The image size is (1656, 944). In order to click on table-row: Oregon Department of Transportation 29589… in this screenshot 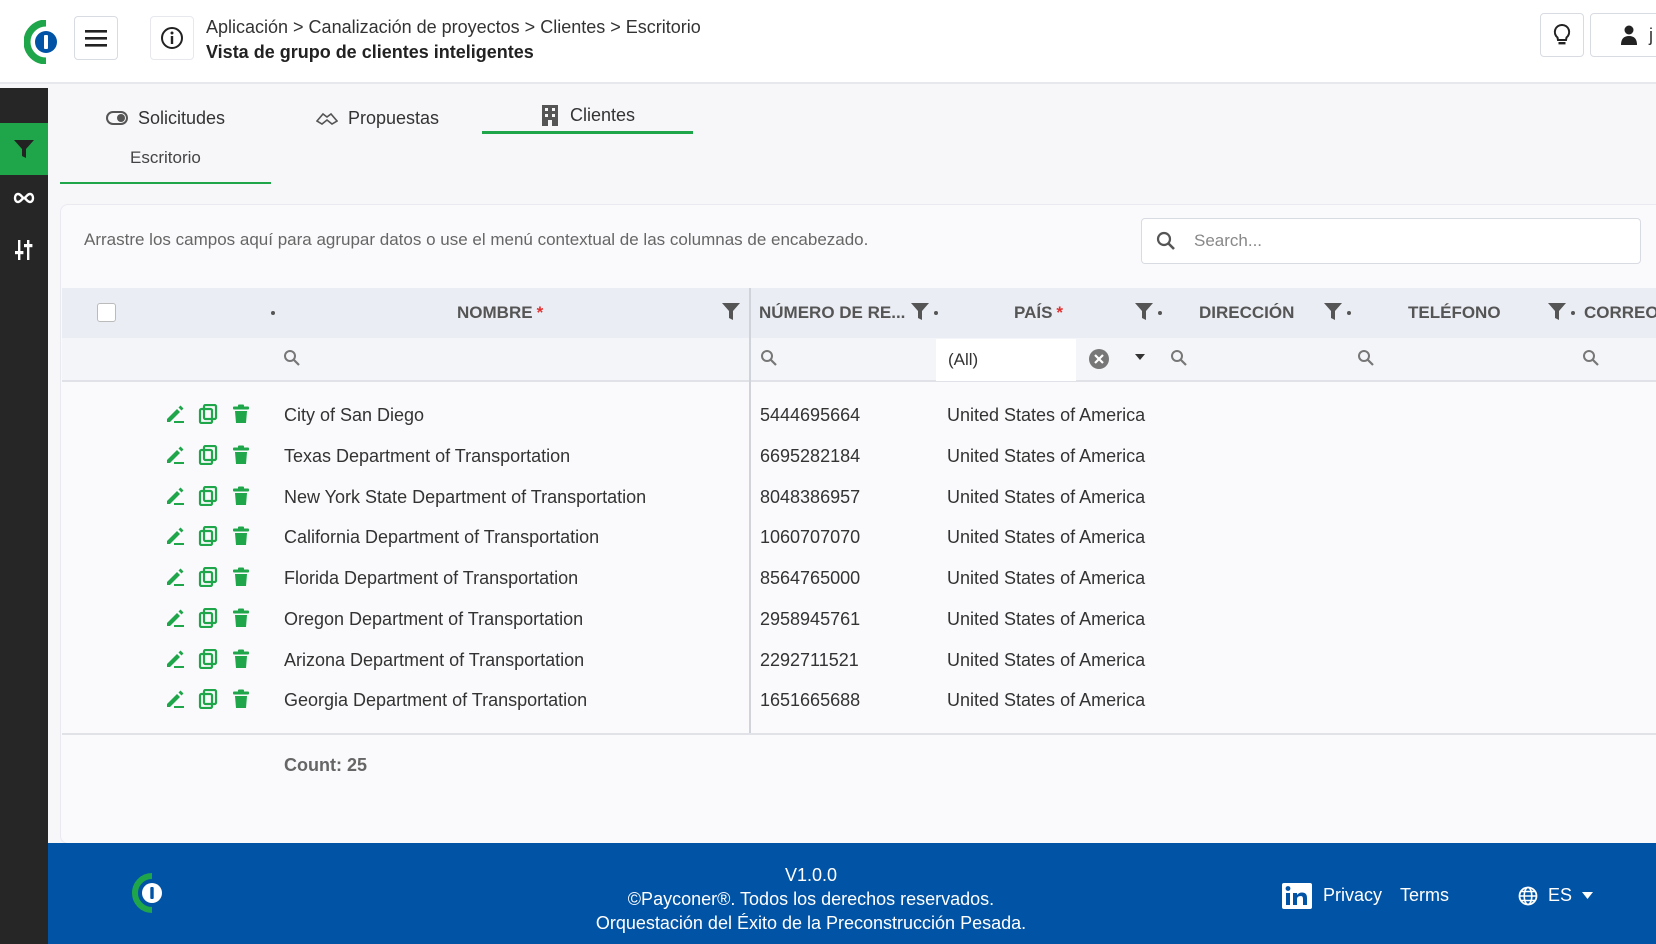, I will do `click(859, 619)`.